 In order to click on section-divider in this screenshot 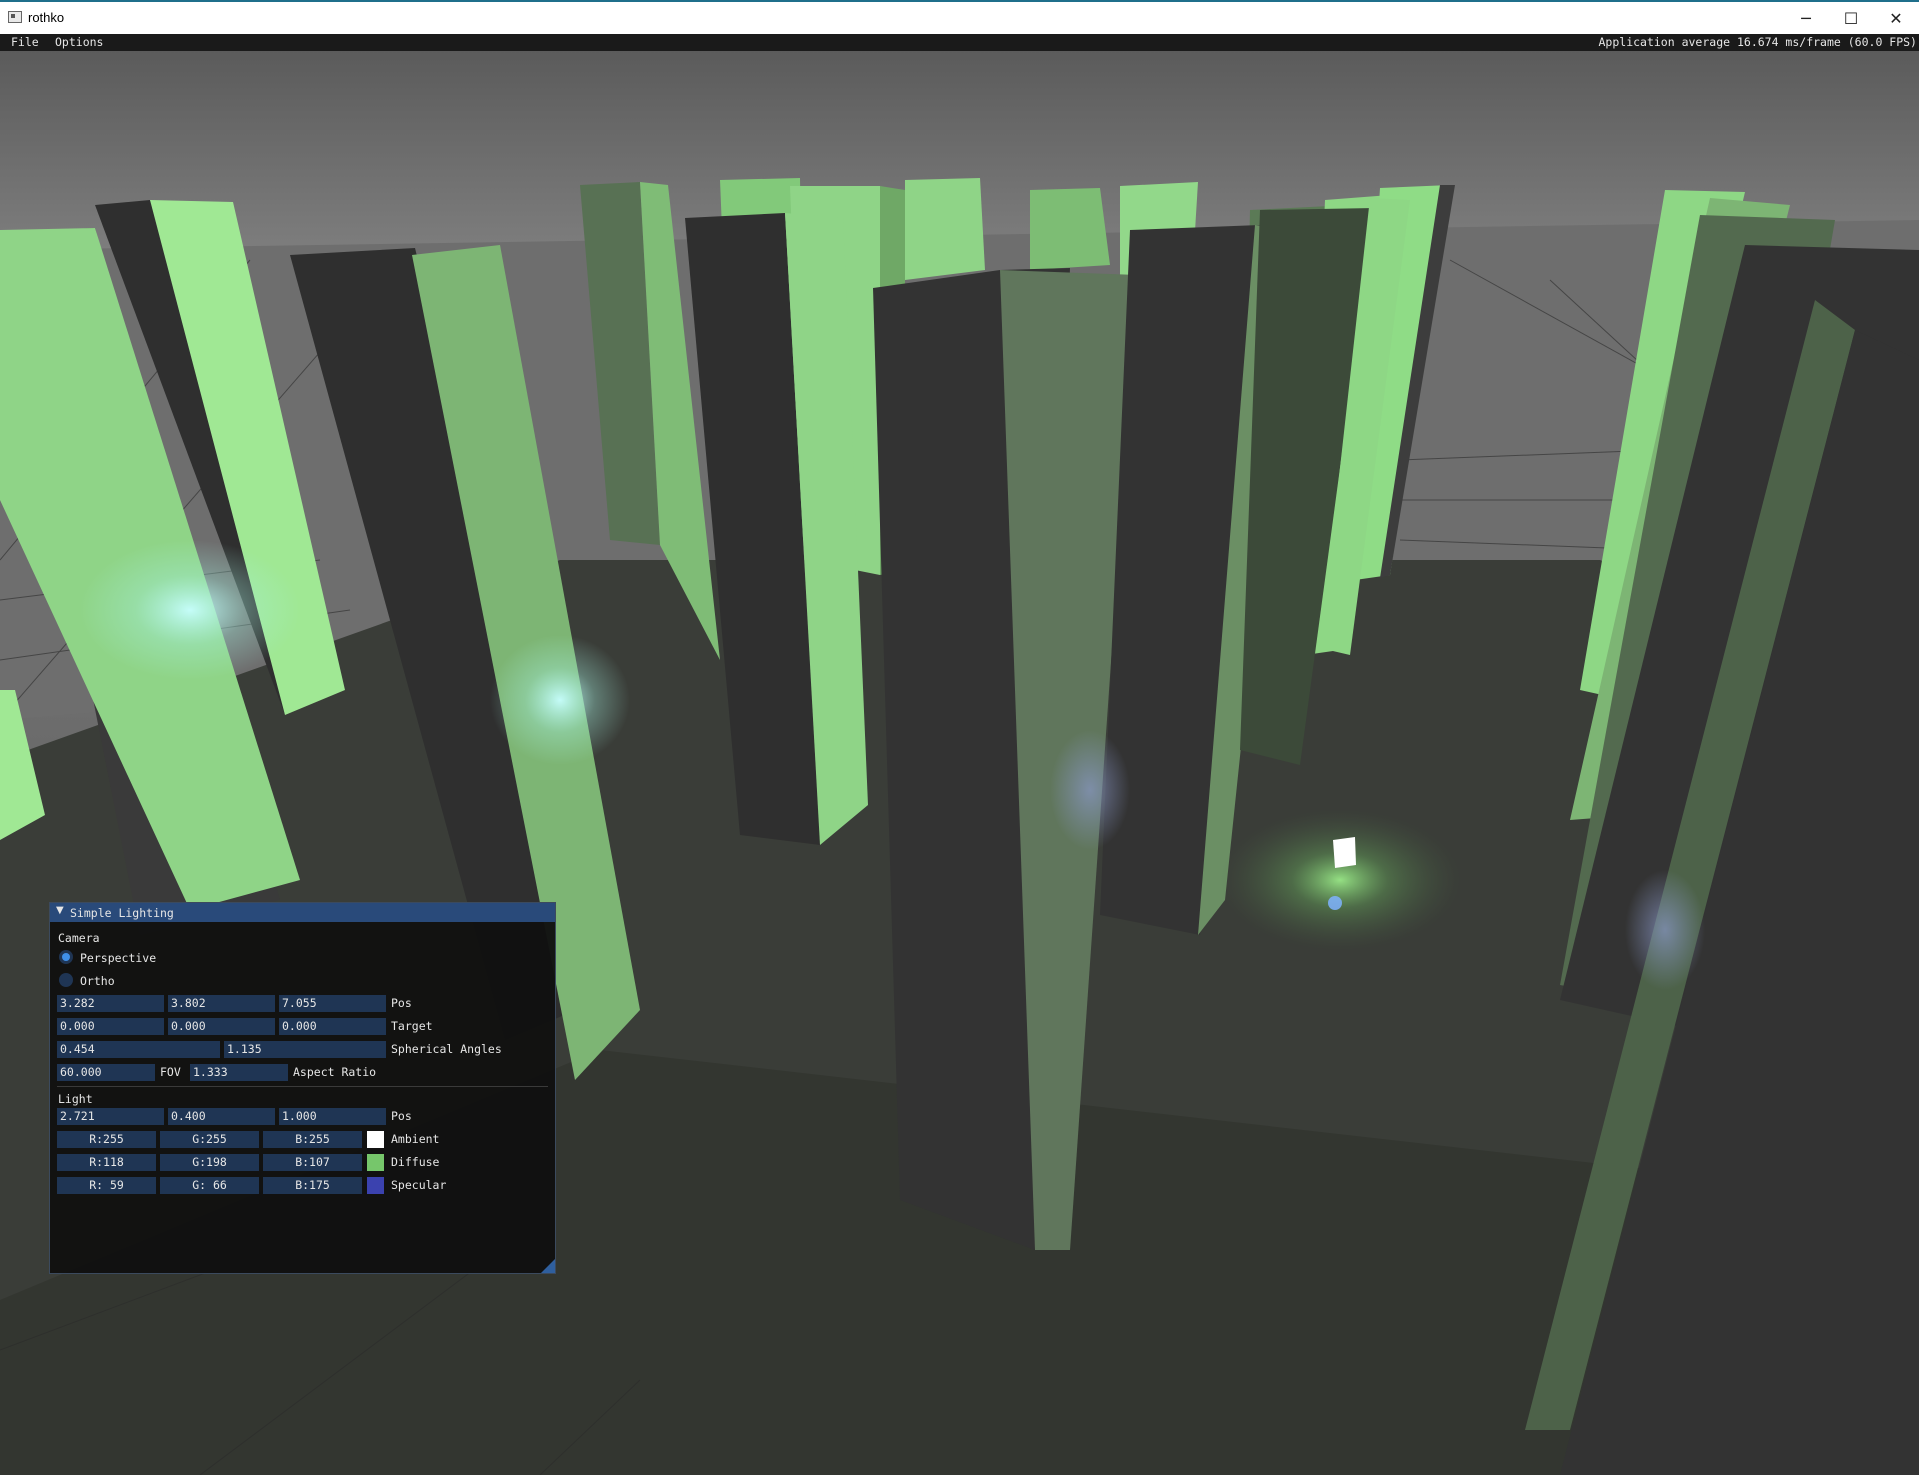, I will do `click(302, 1086)`.